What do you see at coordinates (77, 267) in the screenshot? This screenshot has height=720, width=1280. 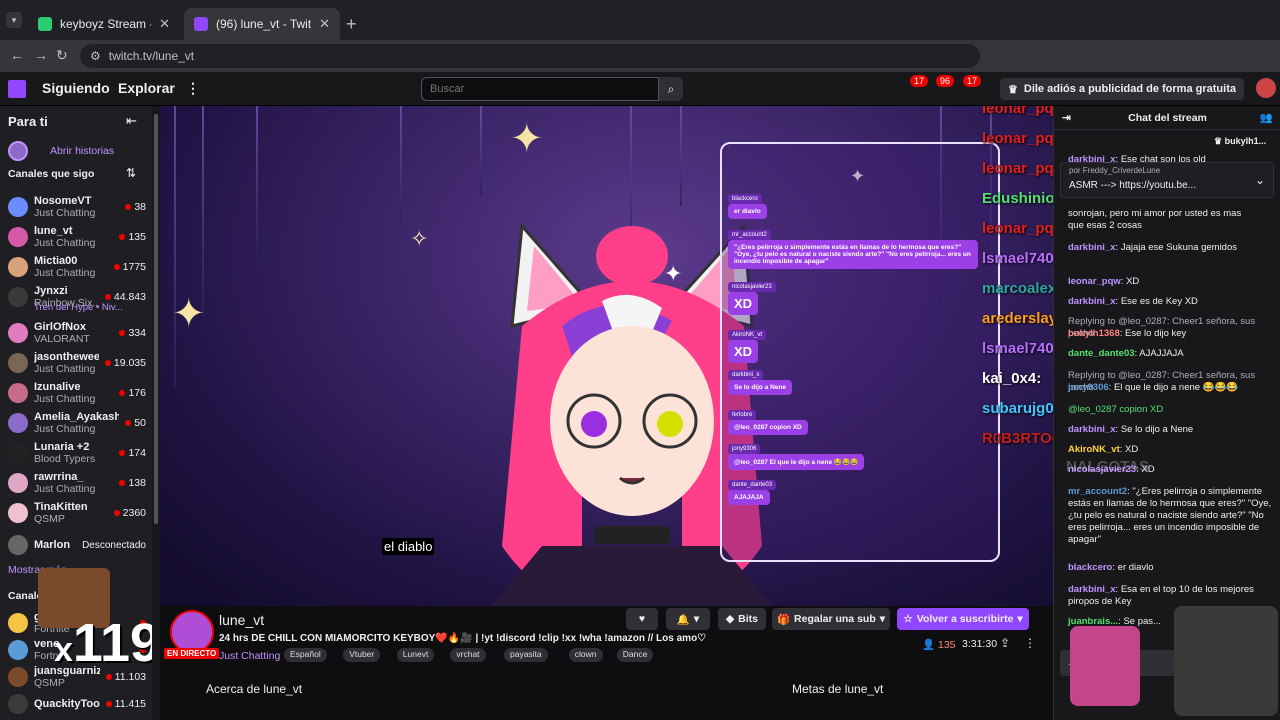 I see `sidebar-channel: Mictia00 Just Chatting 1775` at bounding box center [77, 267].